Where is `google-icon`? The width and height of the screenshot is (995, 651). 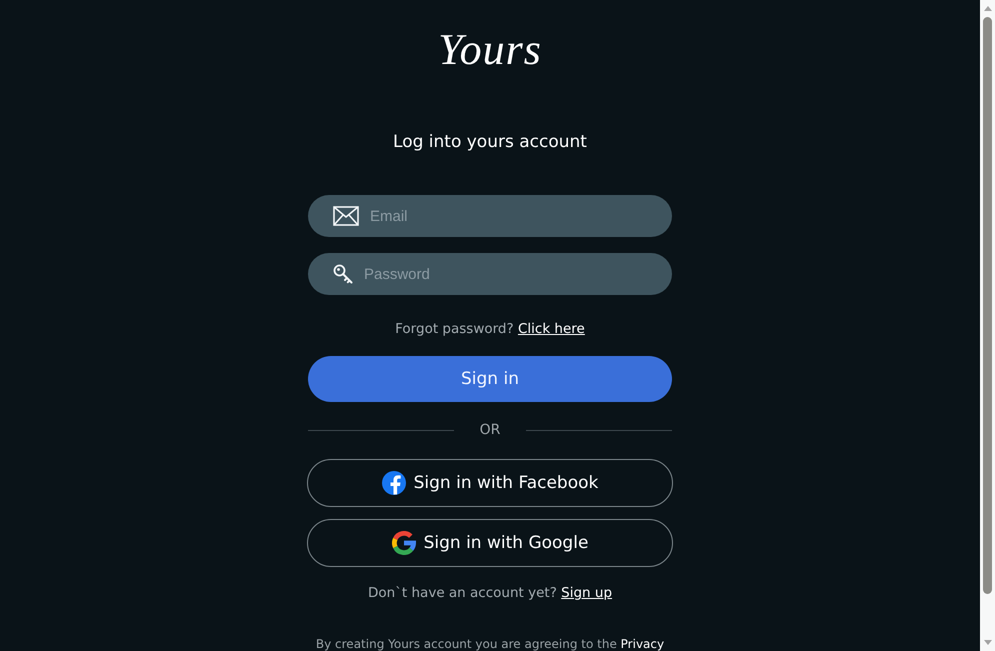
google-icon is located at coordinates (404, 543).